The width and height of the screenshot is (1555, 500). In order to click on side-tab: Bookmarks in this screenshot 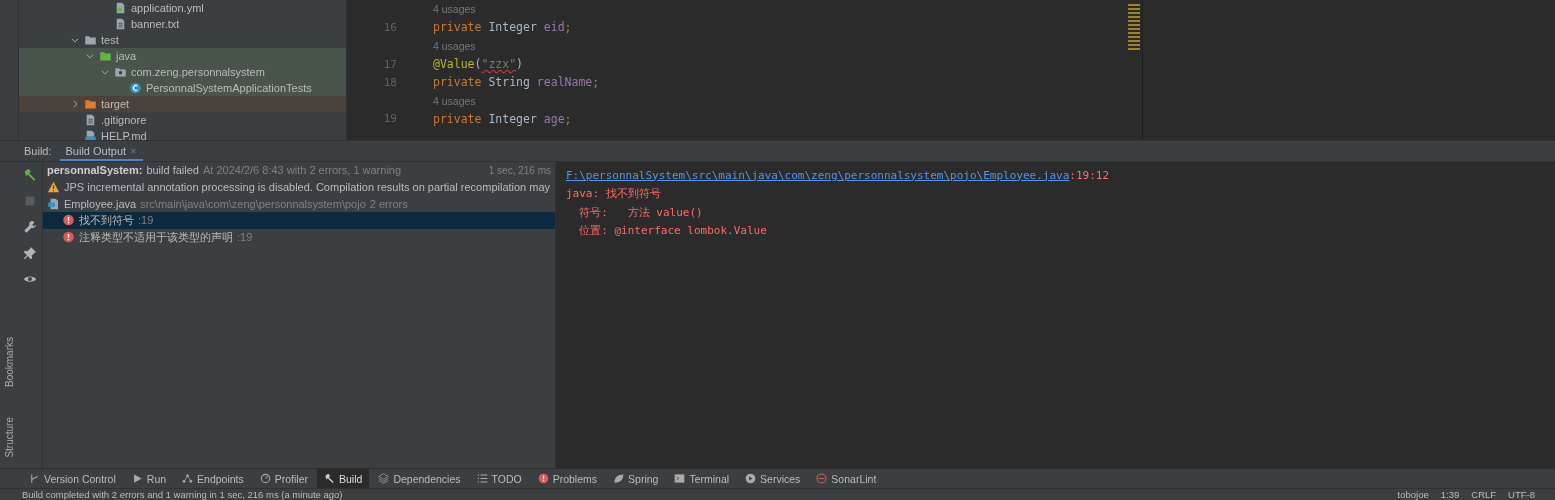, I will do `click(9, 362)`.